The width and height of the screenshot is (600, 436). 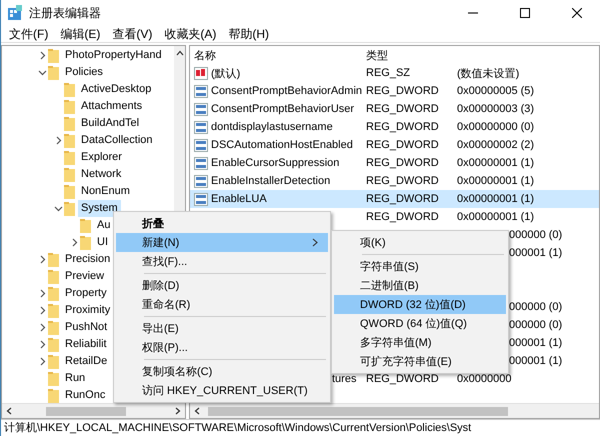 I want to click on value-data: 0x00000005 (5), so click(x=495, y=91).